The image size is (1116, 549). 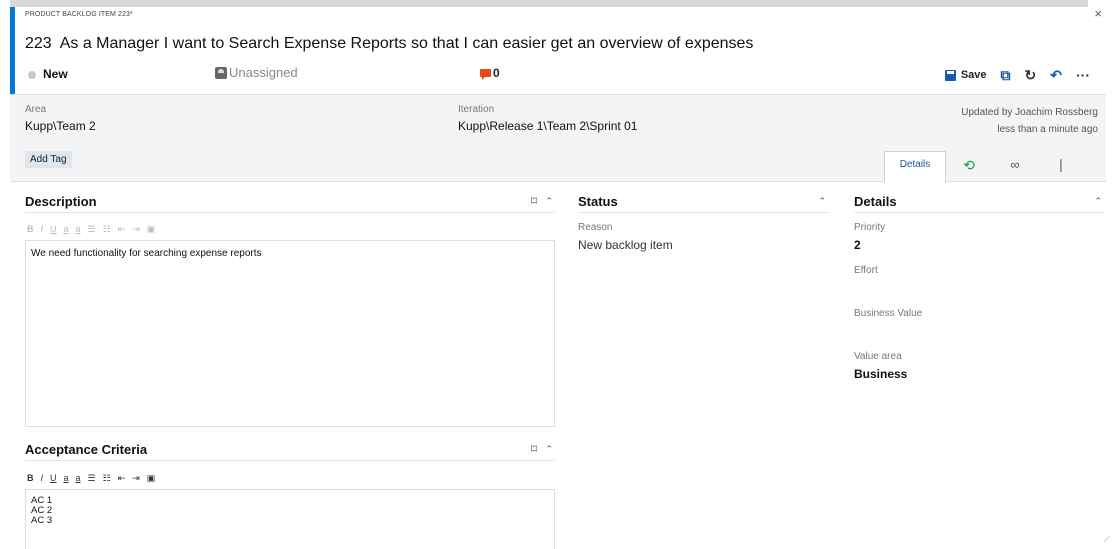 What do you see at coordinates (290, 203) in the screenshot?
I see `description-header: Description ⌑ ⌃` at bounding box center [290, 203].